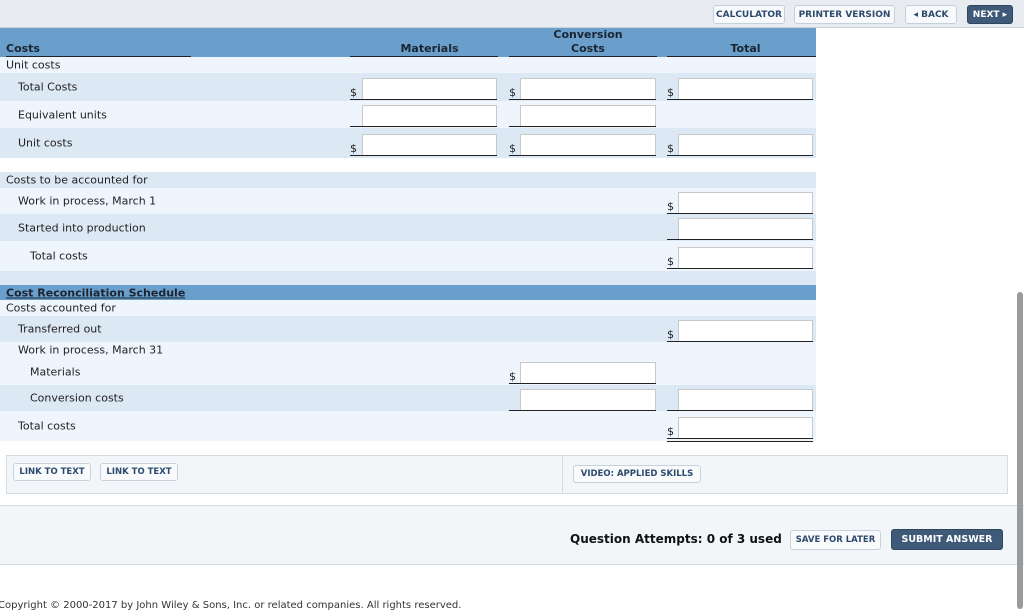  I want to click on row-label: Materials, so click(55, 371).